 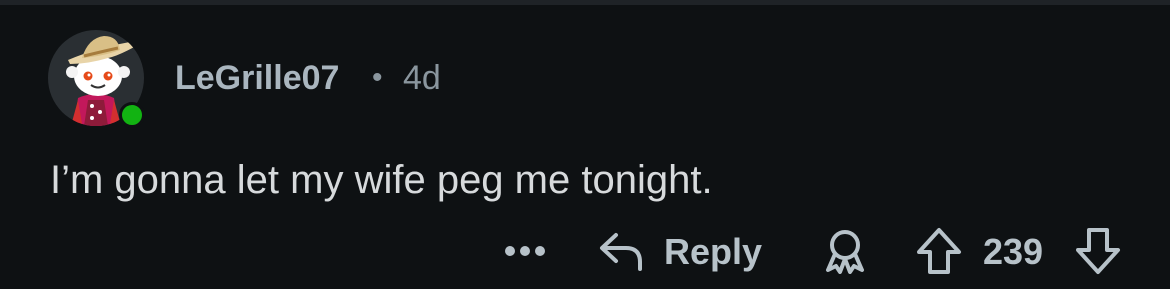 I want to click on more-horizontal-icon, so click(x=525, y=251).